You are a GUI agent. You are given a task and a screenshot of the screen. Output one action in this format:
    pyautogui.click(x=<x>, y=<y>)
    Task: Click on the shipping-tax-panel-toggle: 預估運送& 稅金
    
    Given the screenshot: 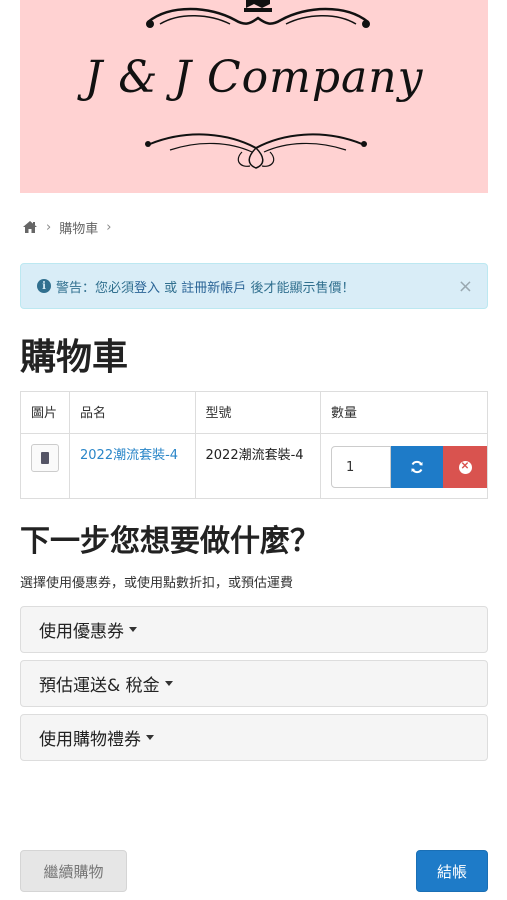 What is the action you would take?
    pyautogui.click(x=254, y=683)
    